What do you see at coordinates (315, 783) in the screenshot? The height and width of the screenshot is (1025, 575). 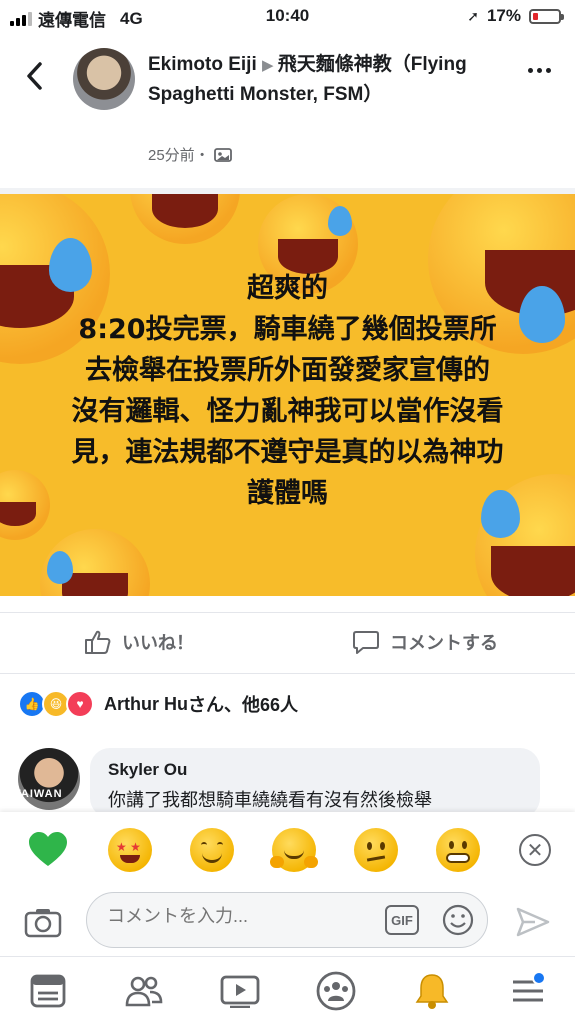 I see `comment-bubble: Skyler Ou 你講了我都想騎車繞繞看有沒有然後檢舉` at bounding box center [315, 783].